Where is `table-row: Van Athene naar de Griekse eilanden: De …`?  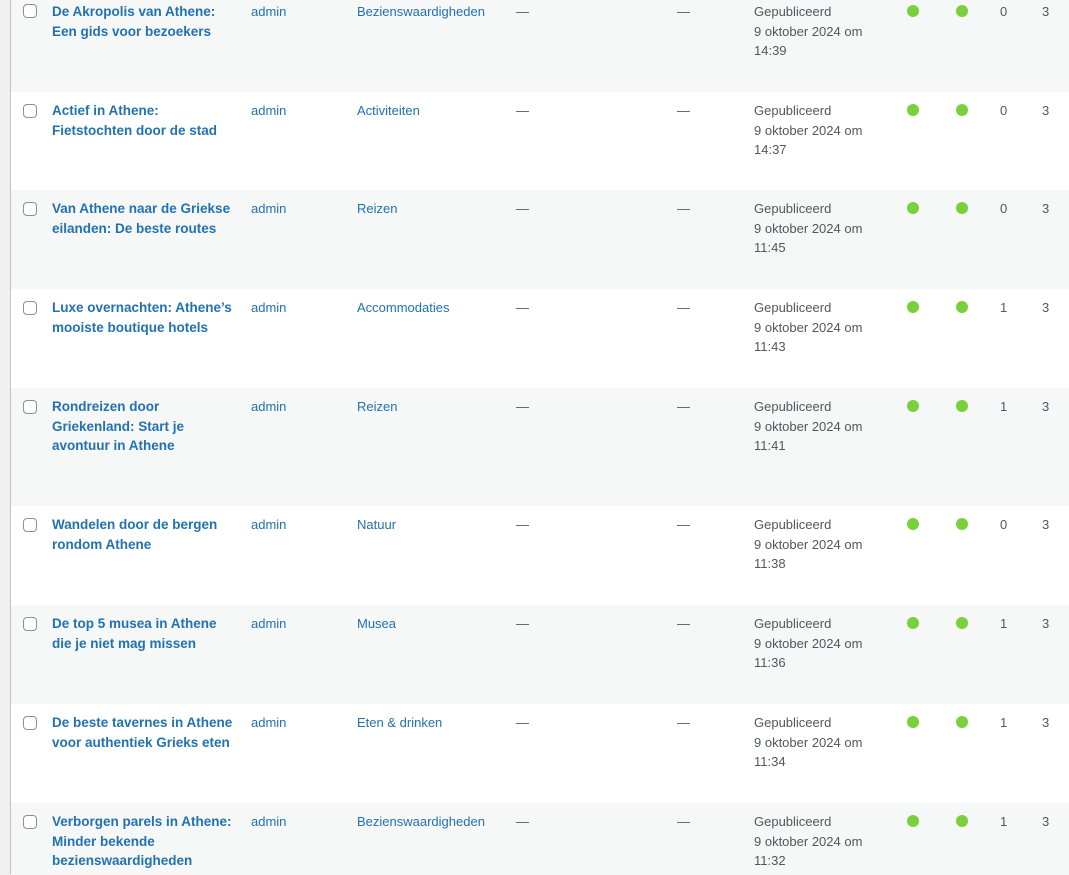
table-row: Van Athene naar de Griekse eilanden: De … is located at coordinates (540, 239).